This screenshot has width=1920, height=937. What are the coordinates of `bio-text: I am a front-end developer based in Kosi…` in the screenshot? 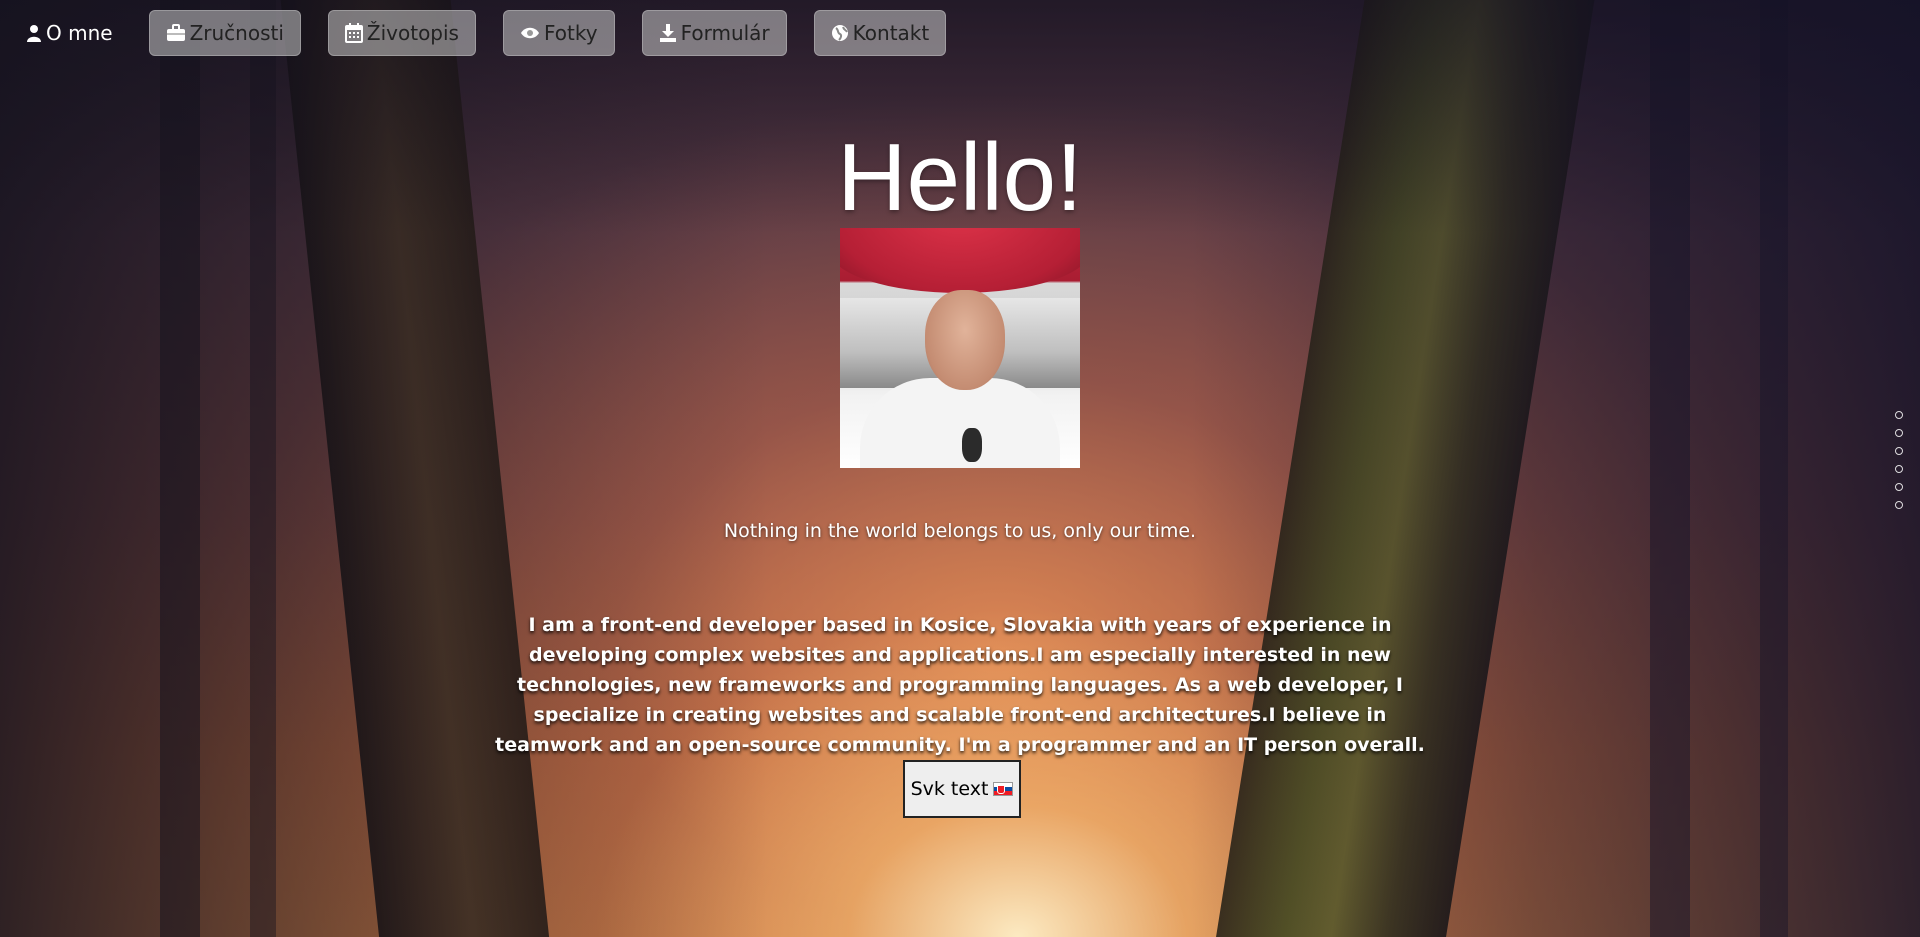 It's located at (960, 685).